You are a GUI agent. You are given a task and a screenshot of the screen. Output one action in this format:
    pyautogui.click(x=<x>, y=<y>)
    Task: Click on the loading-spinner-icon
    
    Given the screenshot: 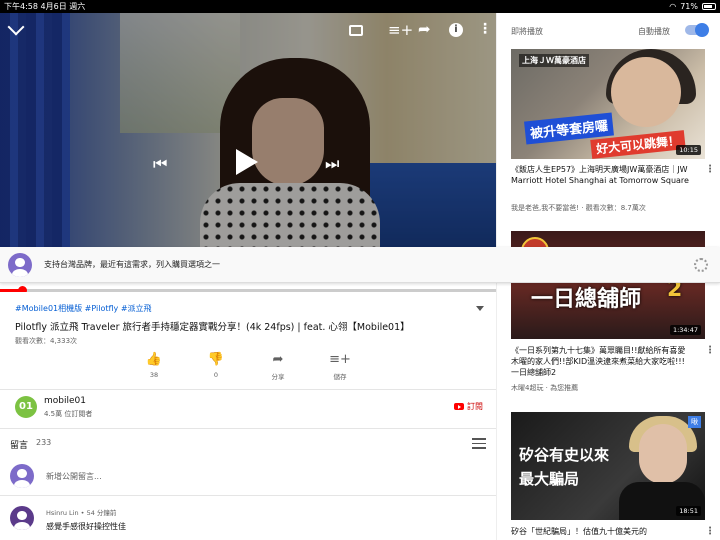 What is the action you would take?
    pyautogui.click(x=701, y=265)
    